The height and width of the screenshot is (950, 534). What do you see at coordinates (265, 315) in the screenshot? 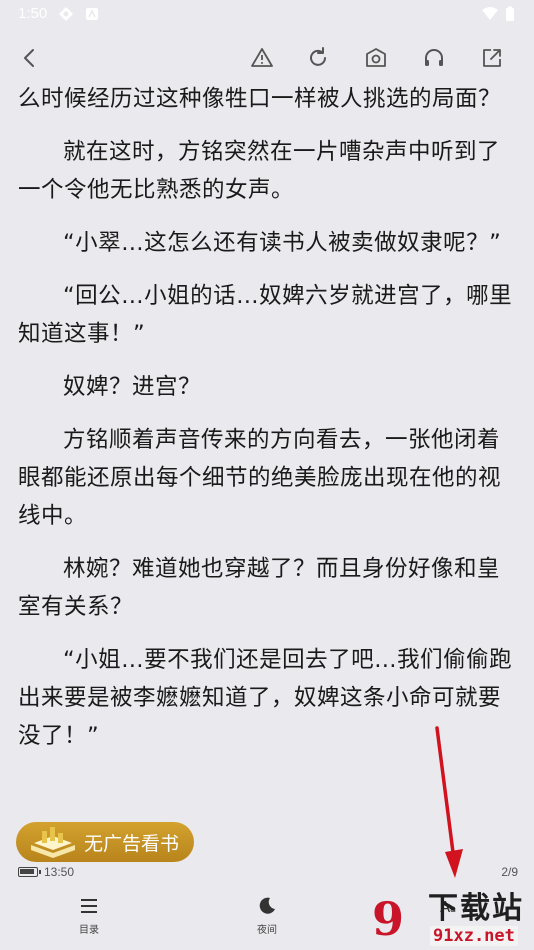
I see `paragraph: “回公…小姐的话…奴婢六岁就进宫了，哪里知道这事！”` at bounding box center [265, 315].